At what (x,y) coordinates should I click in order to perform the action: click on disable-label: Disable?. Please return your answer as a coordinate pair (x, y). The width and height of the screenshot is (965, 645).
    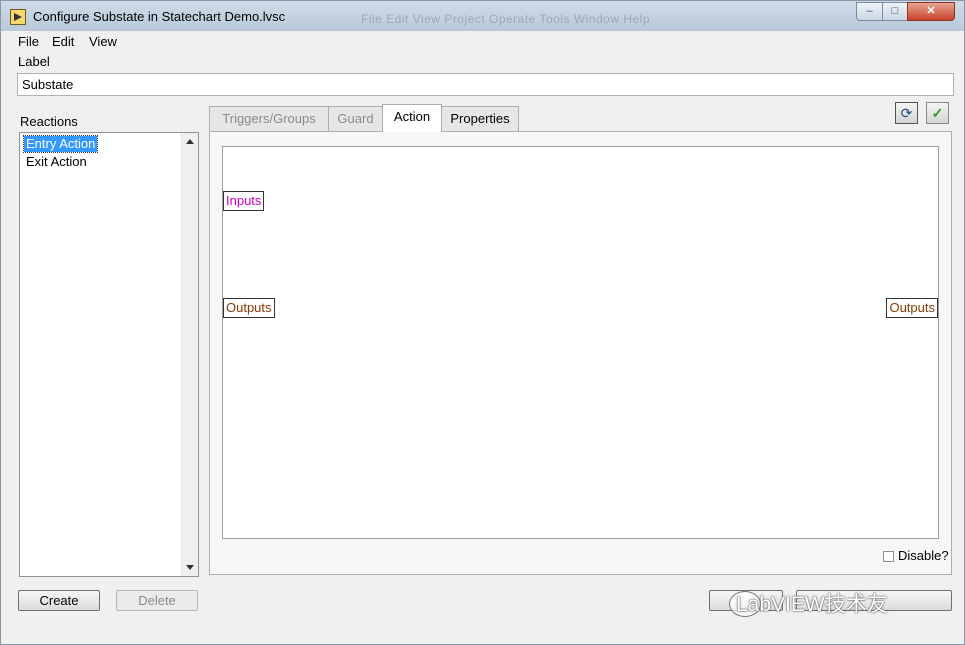
    Looking at the image, I should click on (923, 555).